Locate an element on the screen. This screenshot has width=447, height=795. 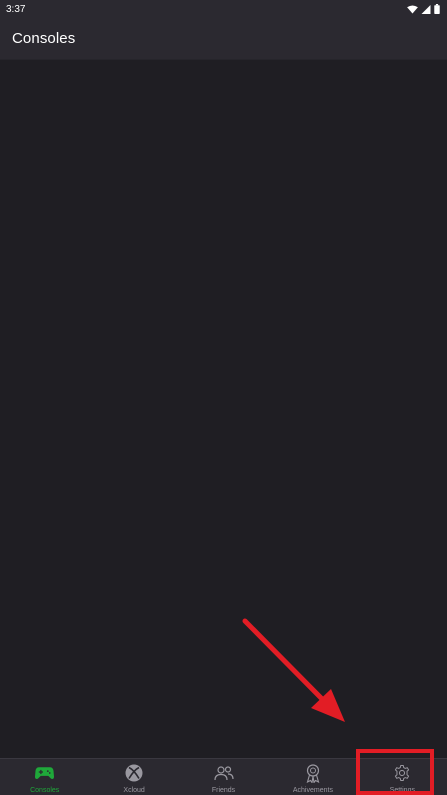
nav-label-achievements: Achivements is located at coordinates (312, 790).